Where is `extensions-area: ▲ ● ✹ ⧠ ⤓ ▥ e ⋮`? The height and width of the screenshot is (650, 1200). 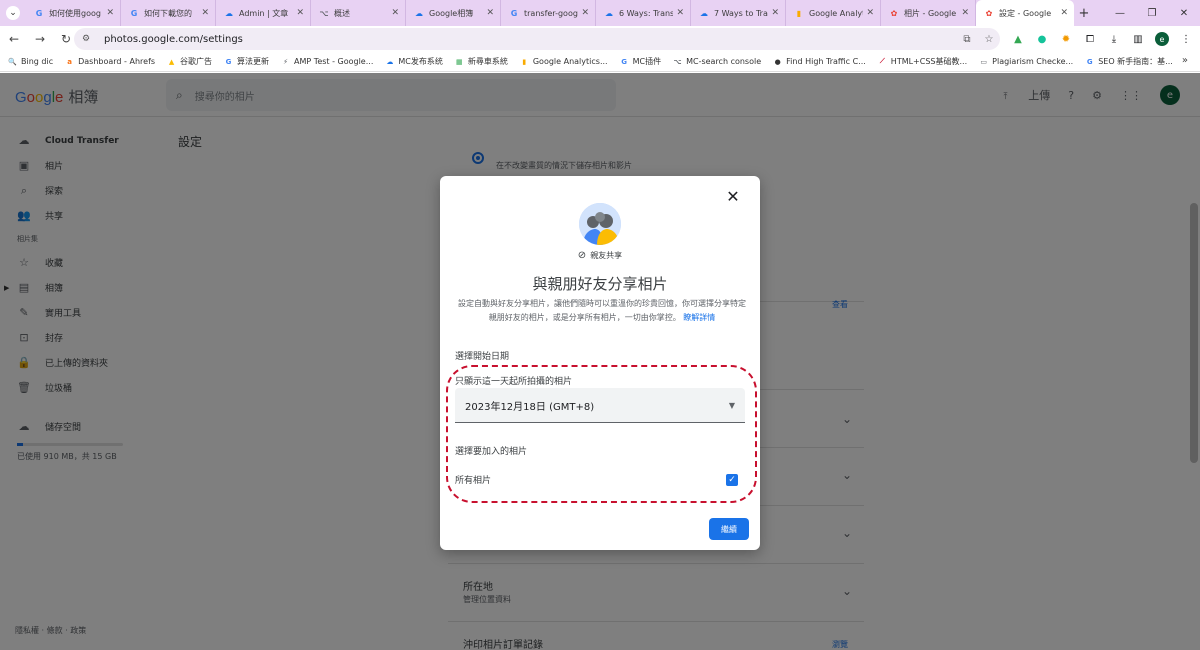 extensions-area: ▲ ● ✹ ⧠ ⤓ ▥ e ⋮ is located at coordinates (1102, 39).